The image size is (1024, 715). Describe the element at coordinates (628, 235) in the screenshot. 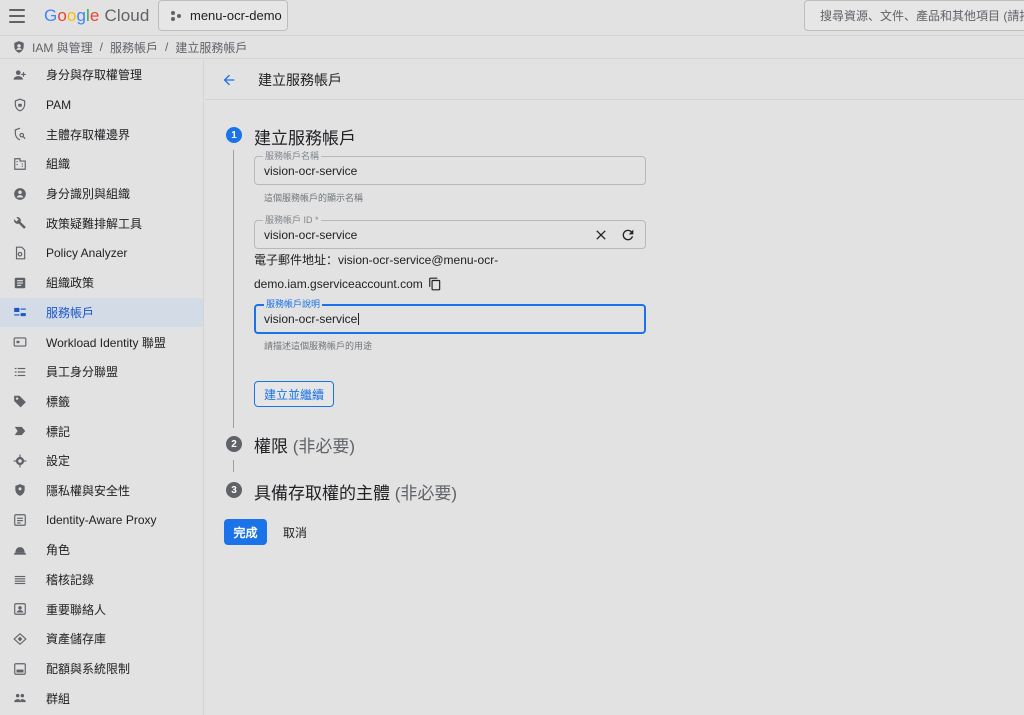

I see `refresh-icon` at that location.